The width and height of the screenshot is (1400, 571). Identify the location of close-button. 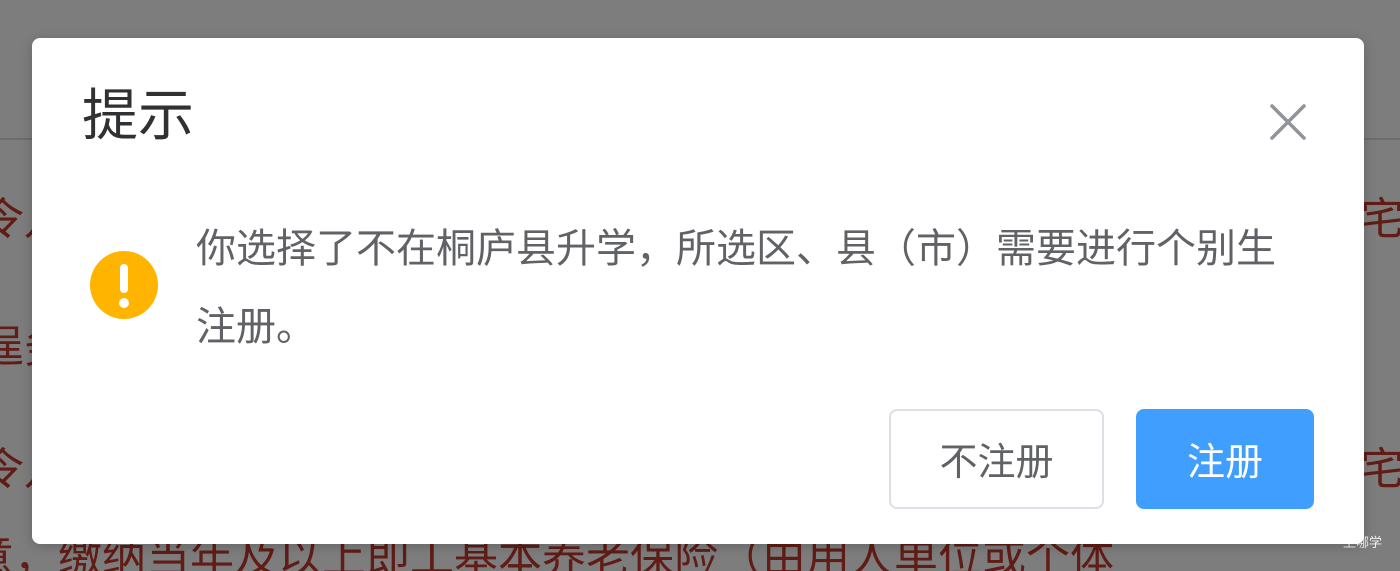
(1288, 122).